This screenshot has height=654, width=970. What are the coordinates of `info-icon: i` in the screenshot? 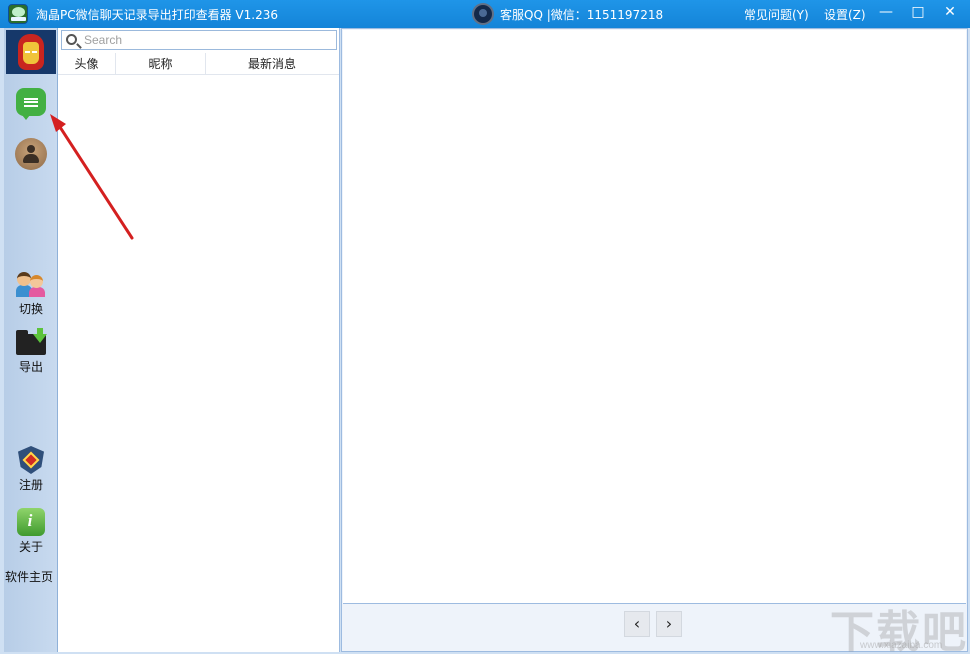 It's located at (31, 522).